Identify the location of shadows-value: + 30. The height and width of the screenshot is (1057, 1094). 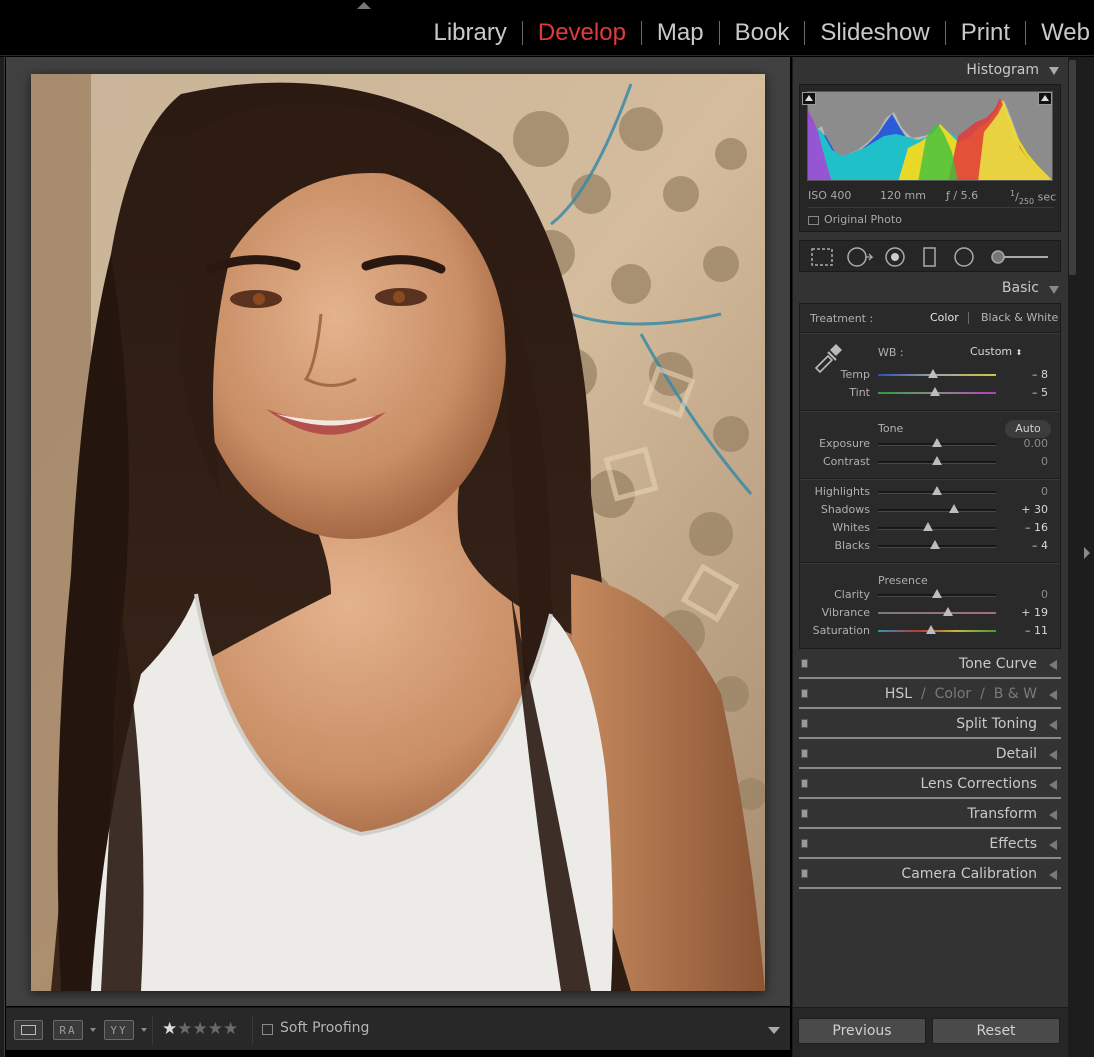
(1028, 509).